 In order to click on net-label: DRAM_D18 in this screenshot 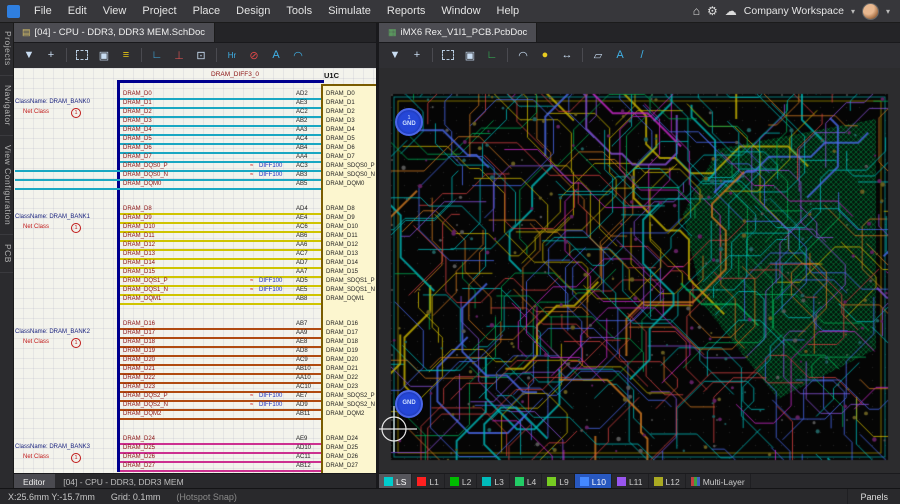, I will do `click(139, 342)`.